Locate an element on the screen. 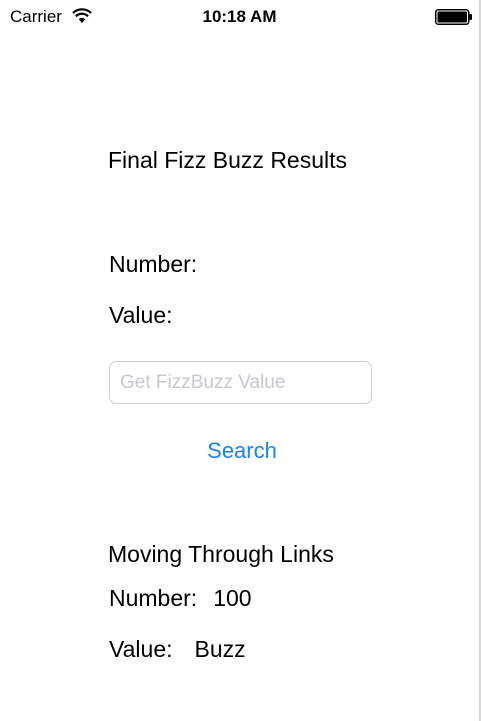 This screenshot has height=721, width=481. fizzbuzz-search-input is located at coordinates (240, 382).